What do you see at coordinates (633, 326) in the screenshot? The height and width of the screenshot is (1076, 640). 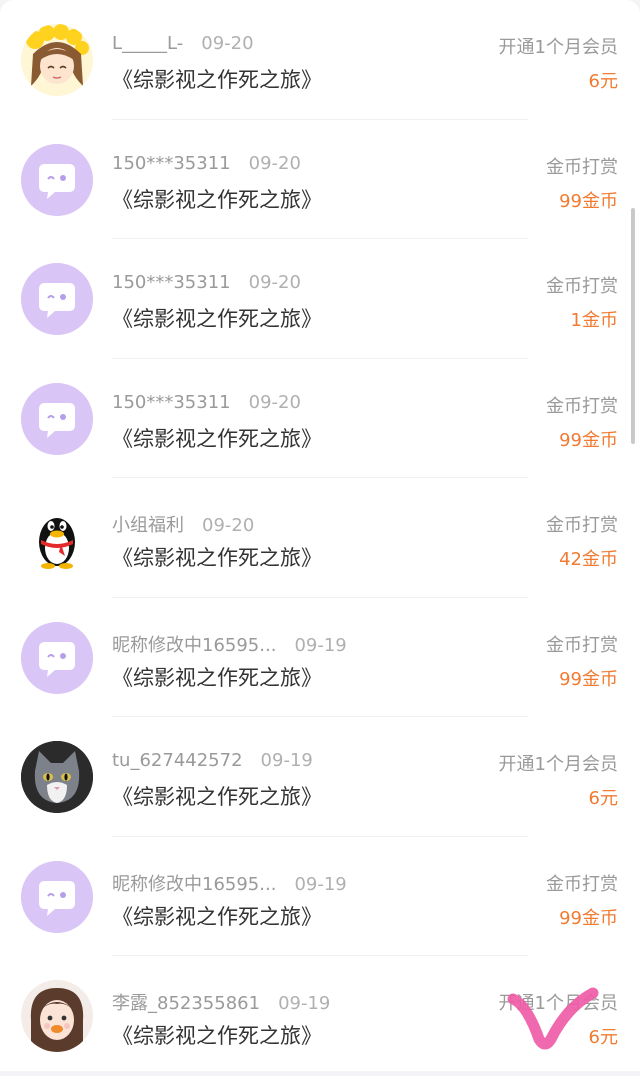 I see `scrollbar` at bounding box center [633, 326].